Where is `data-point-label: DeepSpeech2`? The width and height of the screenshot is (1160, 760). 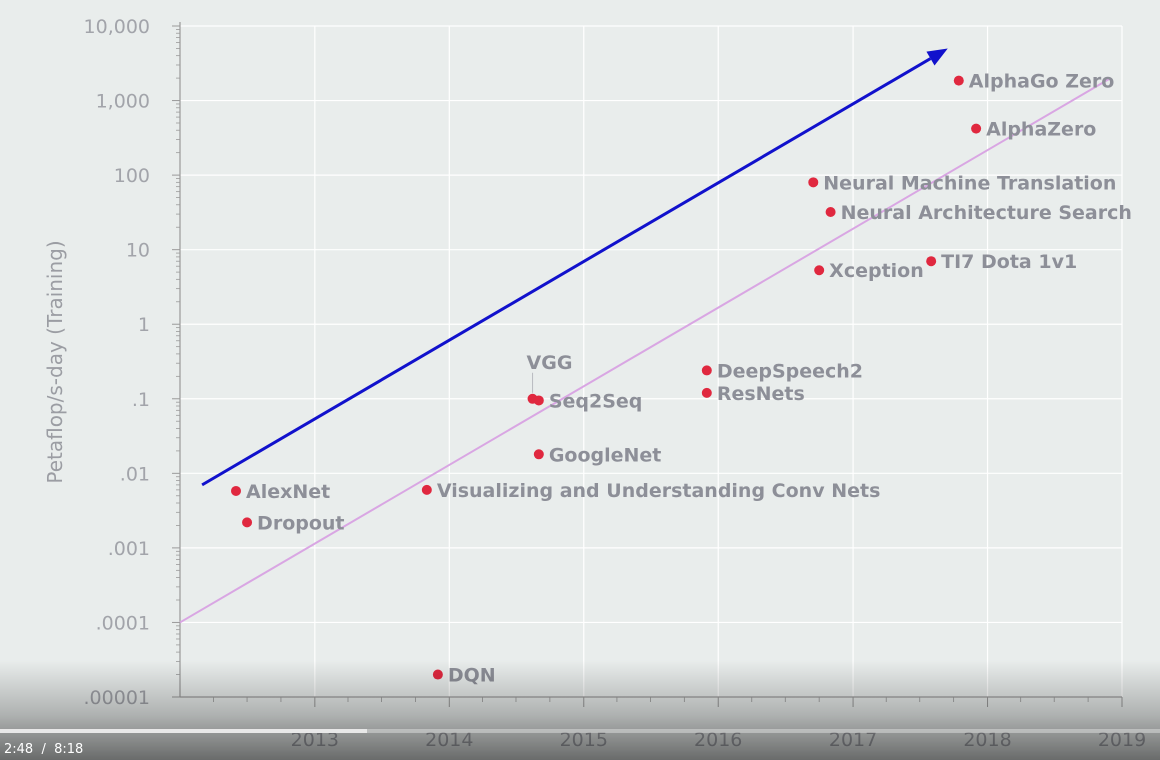
data-point-label: DeepSpeech2 is located at coordinates (790, 371).